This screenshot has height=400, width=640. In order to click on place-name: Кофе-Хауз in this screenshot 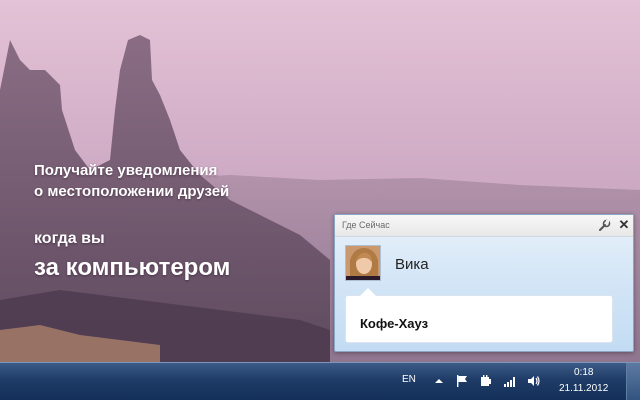, I will do `click(394, 323)`.